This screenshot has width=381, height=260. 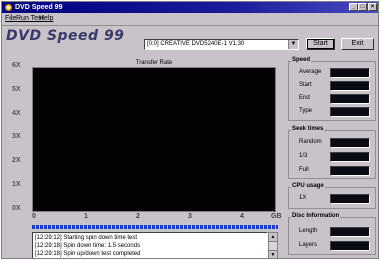 What do you see at coordinates (310, 72) in the screenshot?
I see `row-label: Average` at bounding box center [310, 72].